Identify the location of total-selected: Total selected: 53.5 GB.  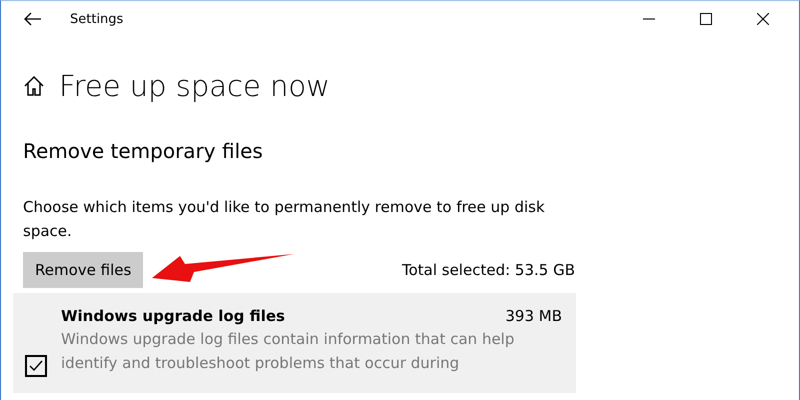
(488, 270).